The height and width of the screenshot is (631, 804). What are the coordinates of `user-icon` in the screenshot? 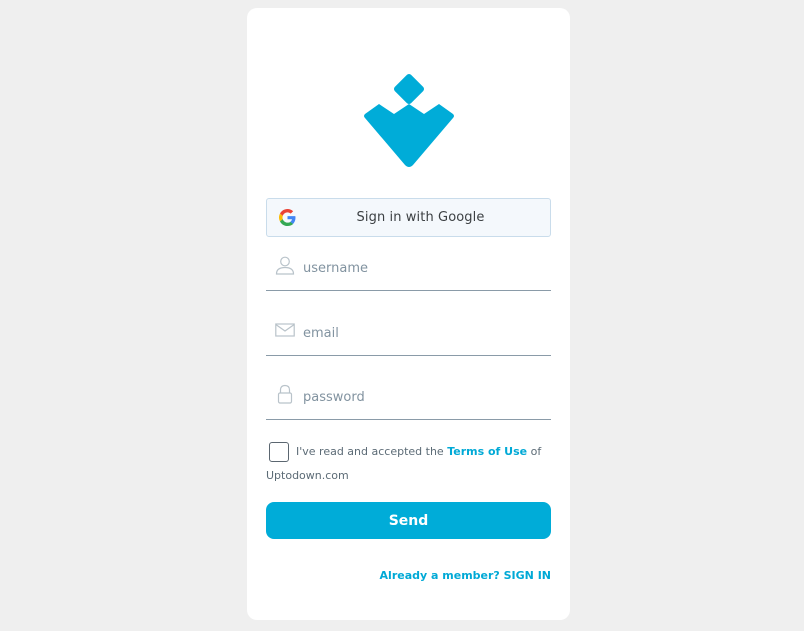 It's located at (285, 265).